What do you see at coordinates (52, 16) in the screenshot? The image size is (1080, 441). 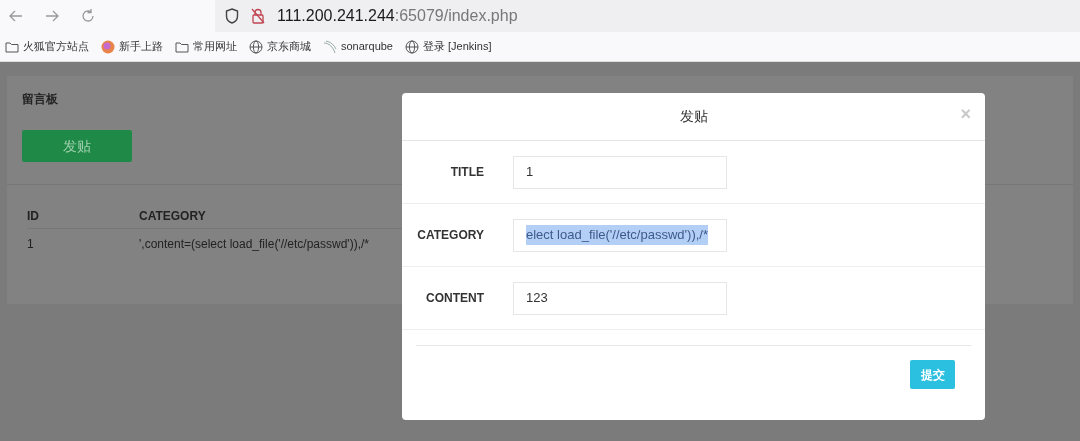 I see `forward-icon` at bounding box center [52, 16].